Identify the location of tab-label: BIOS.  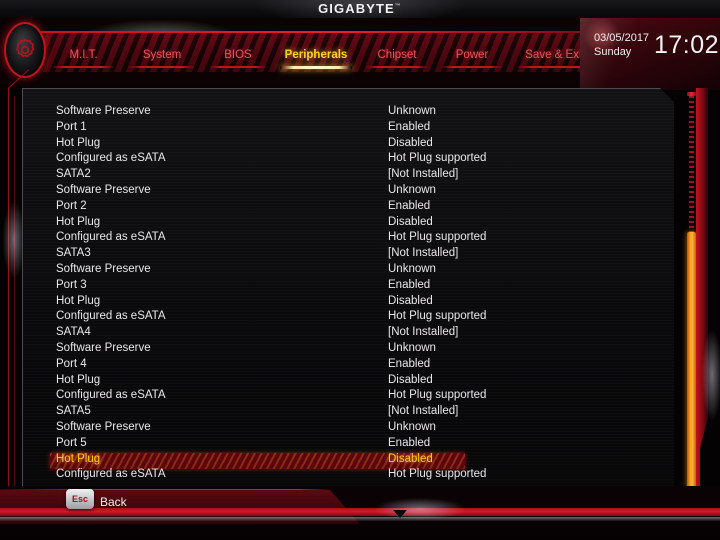
(238, 55).